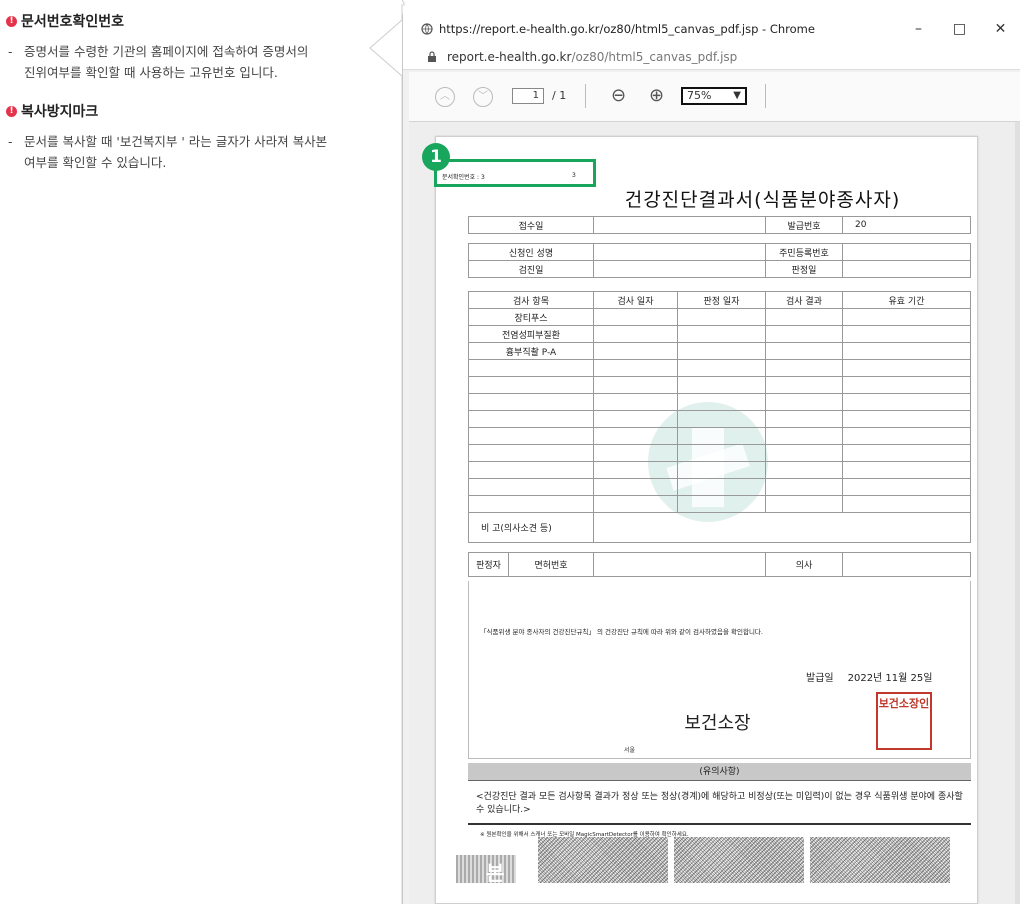  What do you see at coordinates (656, 95) in the screenshot?
I see `zoom-in-button: ⊕` at bounding box center [656, 95].